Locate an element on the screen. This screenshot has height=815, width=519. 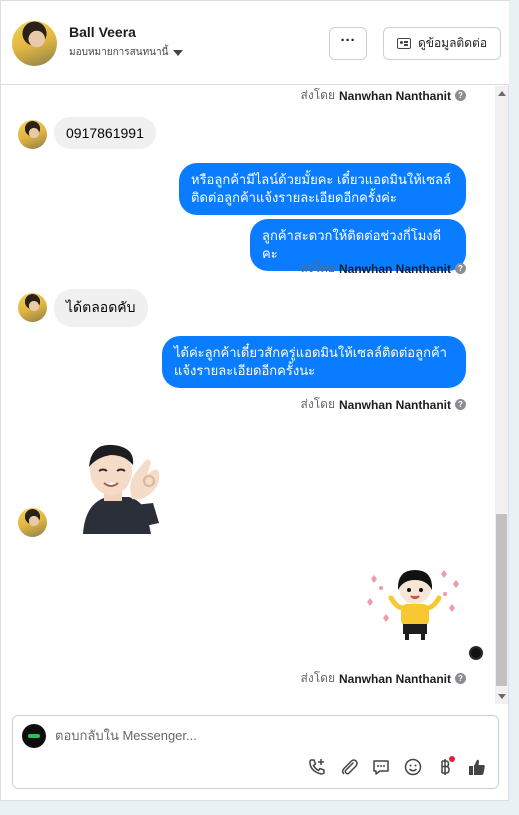
contact-name: Ball Veera is located at coordinates (102, 32).